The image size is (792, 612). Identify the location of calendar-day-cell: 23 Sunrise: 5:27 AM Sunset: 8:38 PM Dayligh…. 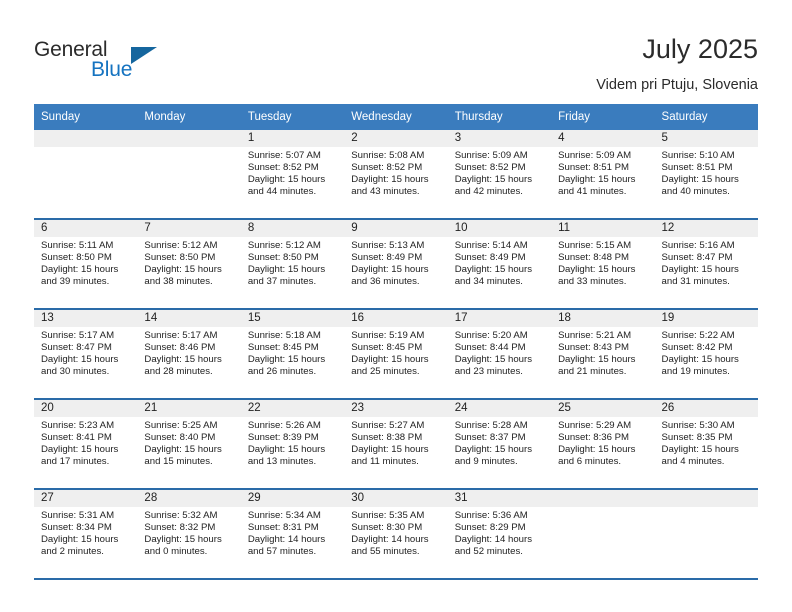
(396, 444).